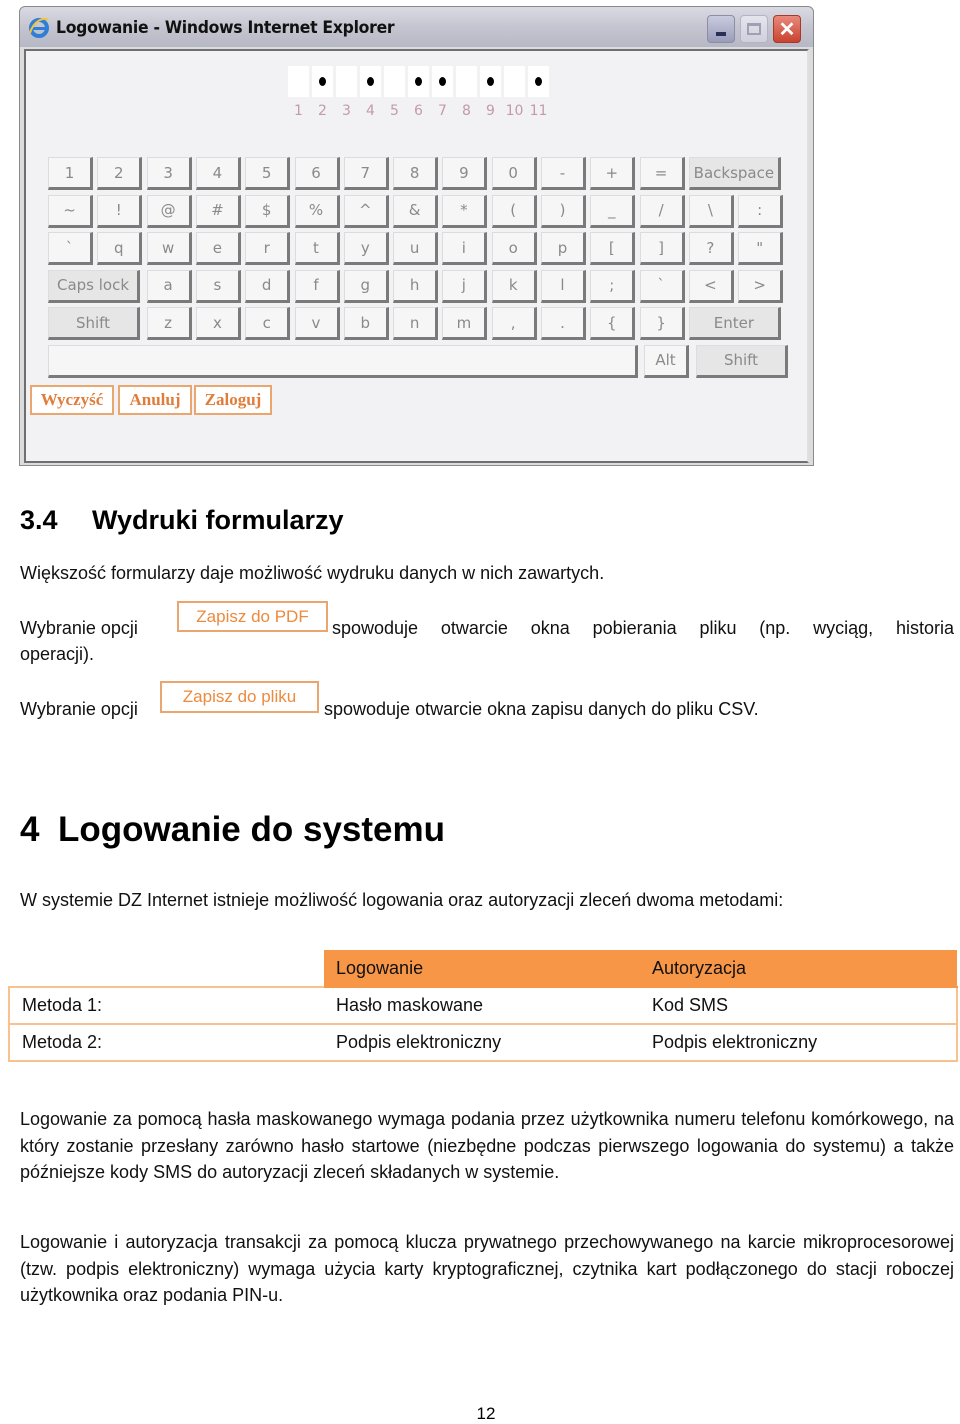 The width and height of the screenshot is (960, 1424). Describe the element at coordinates (514, 286) in the screenshot. I see `key-k: k` at that location.